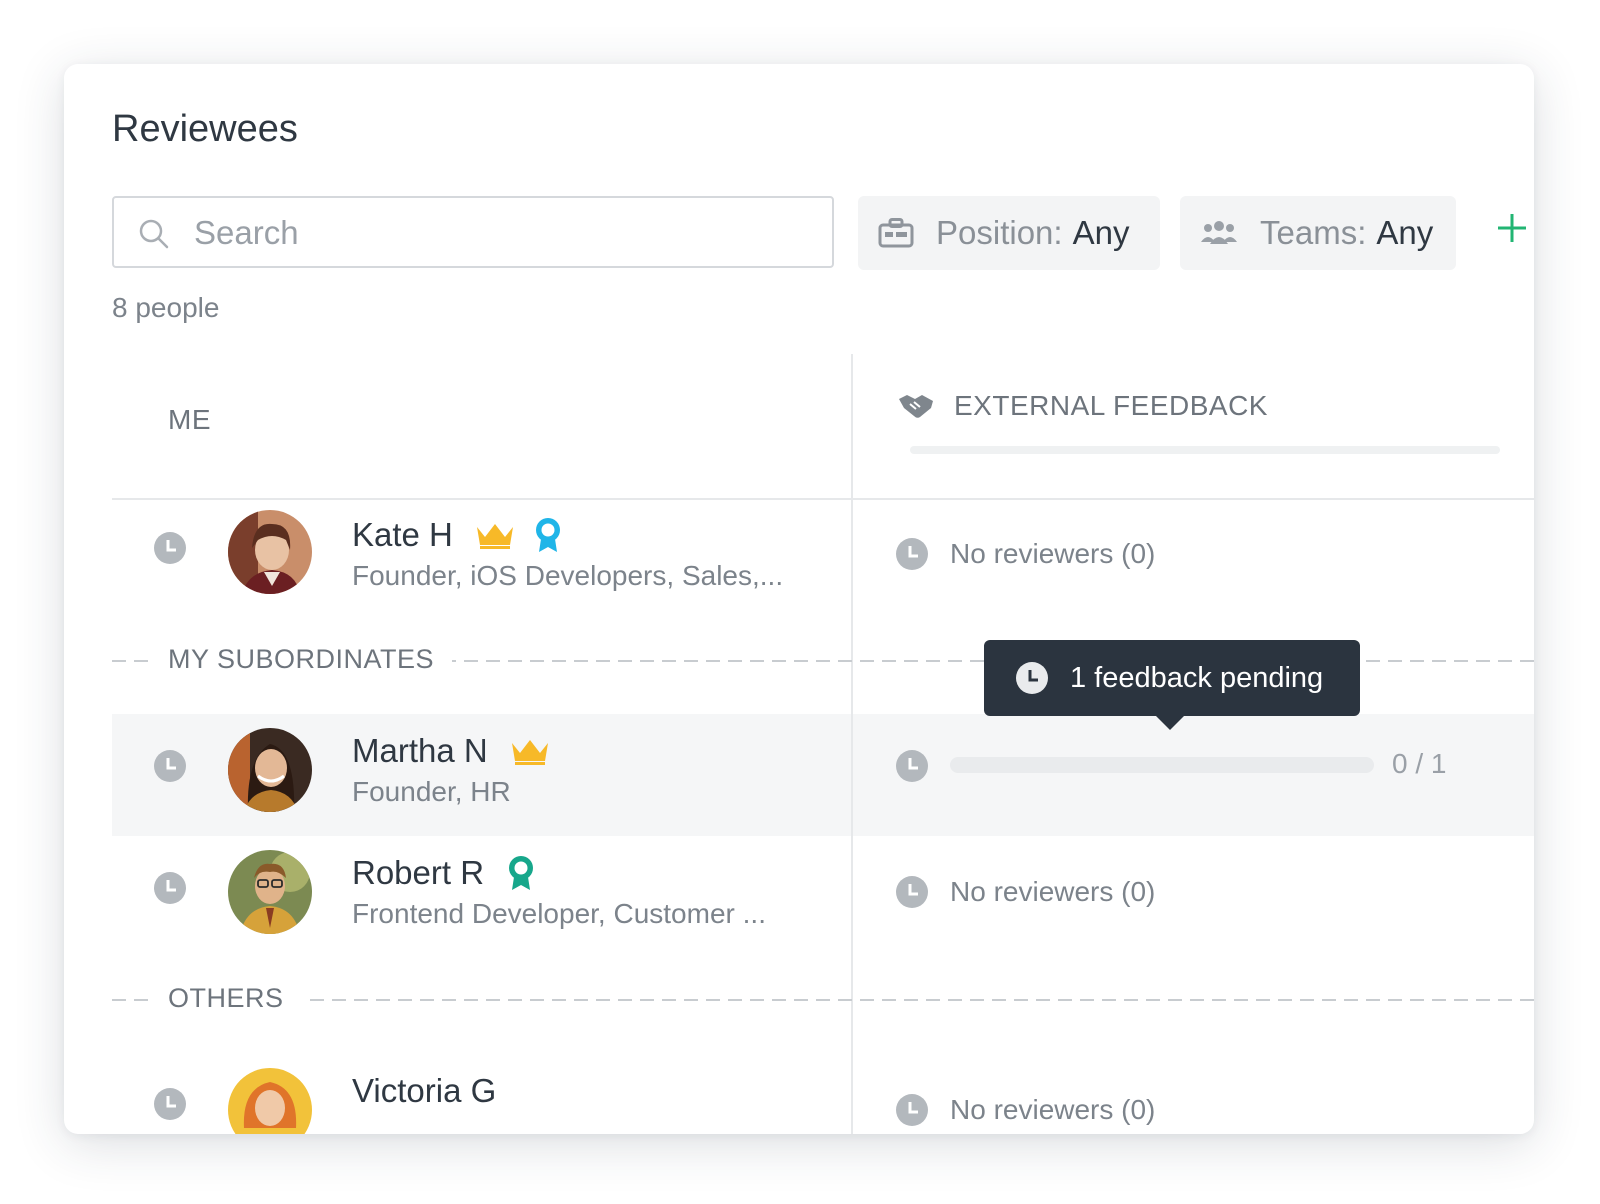  What do you see at coordinates (402, 534) in the screenshot?
I see `reviewee-name-text: Kate H` at bounding box center [402, 534].